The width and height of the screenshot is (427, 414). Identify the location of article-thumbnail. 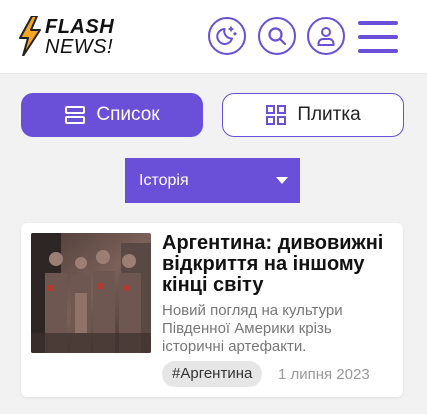
(91, 293).